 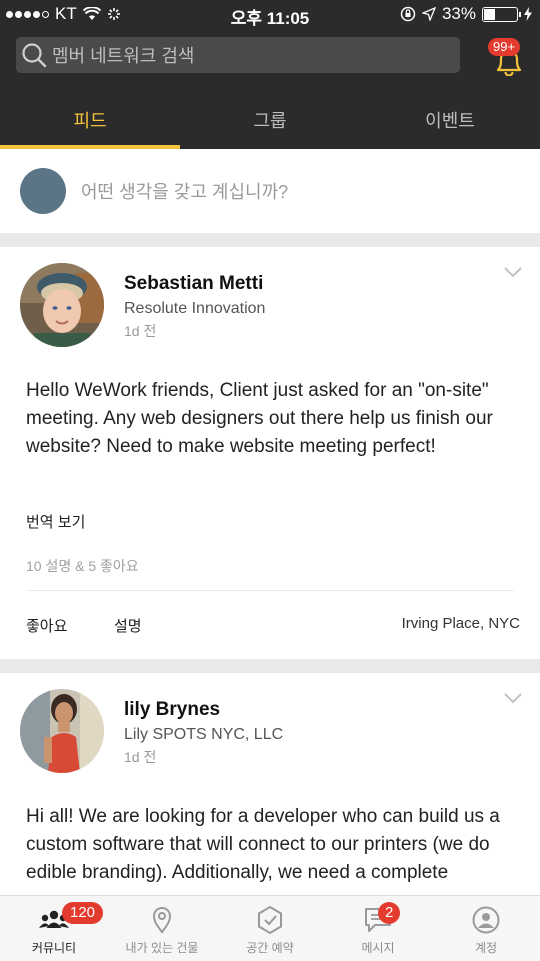 What do you see at coordinates (43, 191) in the screenshot?
I see `current-user-avatar` at bounding box center [43, 191].